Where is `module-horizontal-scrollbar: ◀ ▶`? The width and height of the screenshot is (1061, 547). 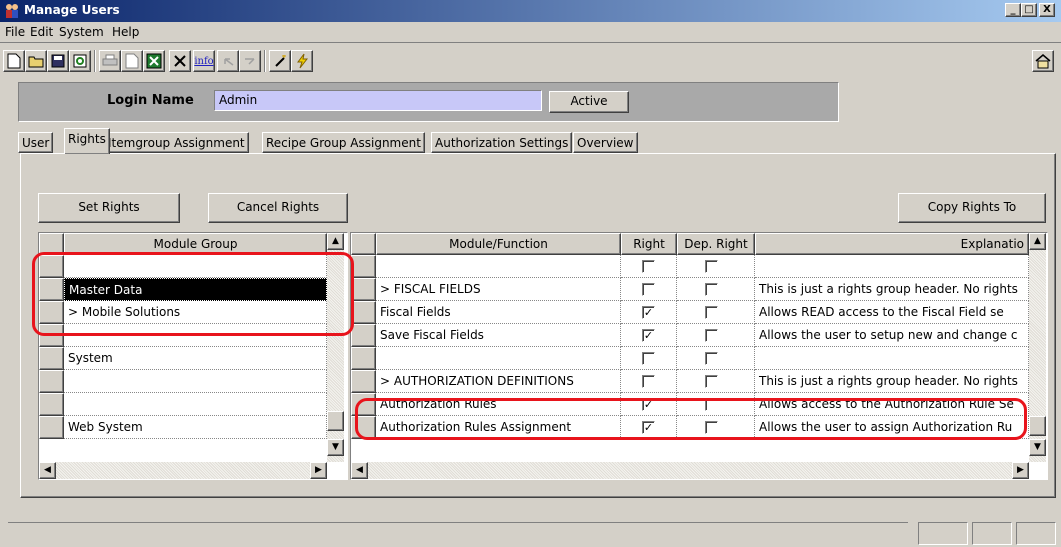
module-horizontal-scrollbar: ◀ ▶ is located at coordinates (183, 470).